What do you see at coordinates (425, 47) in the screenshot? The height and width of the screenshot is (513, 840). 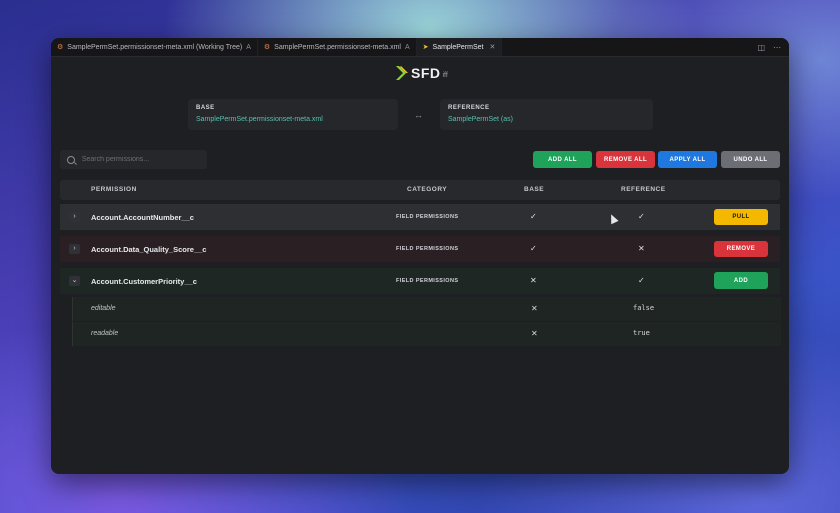 I see `sfdiff-icon: ➤` at bounding box center [425, 47].